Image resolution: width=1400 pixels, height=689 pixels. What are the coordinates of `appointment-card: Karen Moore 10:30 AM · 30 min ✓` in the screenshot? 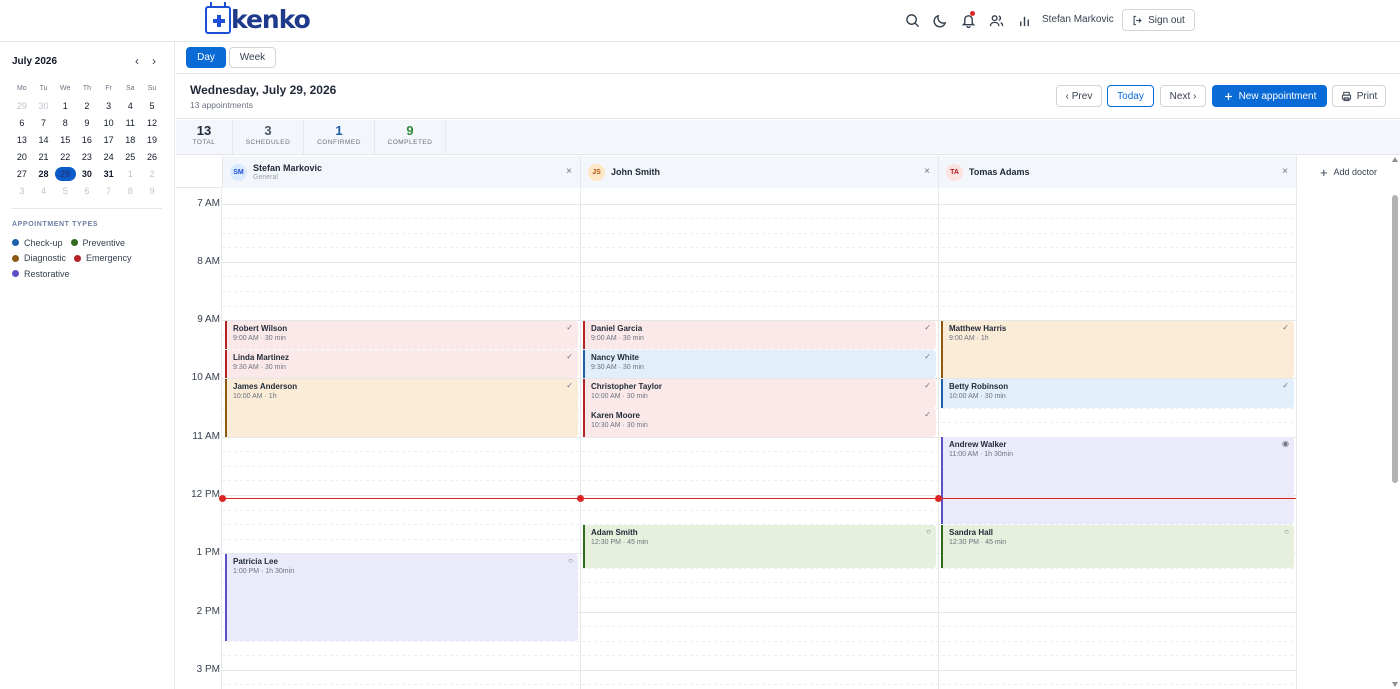 It's located at (759, 422).